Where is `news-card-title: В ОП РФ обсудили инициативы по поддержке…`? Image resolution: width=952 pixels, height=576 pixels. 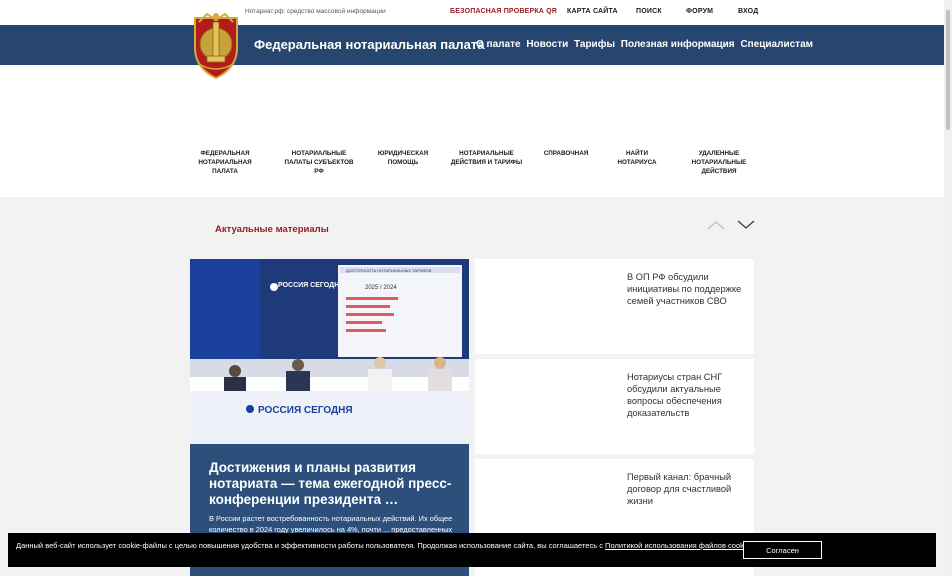
news-card-title: В ОП РФ обсудили инициативы по поддержке… is located at coordinates (686, 289).